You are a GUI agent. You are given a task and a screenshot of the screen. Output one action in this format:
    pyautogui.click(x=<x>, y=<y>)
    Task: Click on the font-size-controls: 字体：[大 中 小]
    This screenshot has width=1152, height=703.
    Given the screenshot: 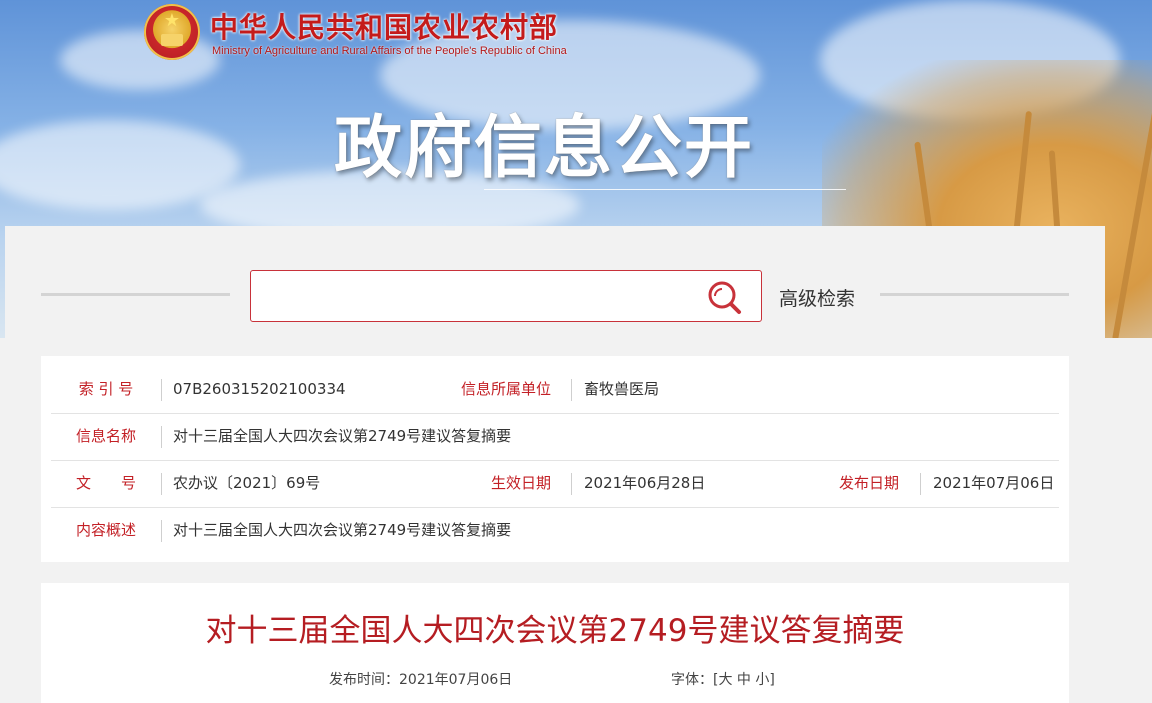 What is the action you would take?
    pyautogui.click(x=723, y=679)
    